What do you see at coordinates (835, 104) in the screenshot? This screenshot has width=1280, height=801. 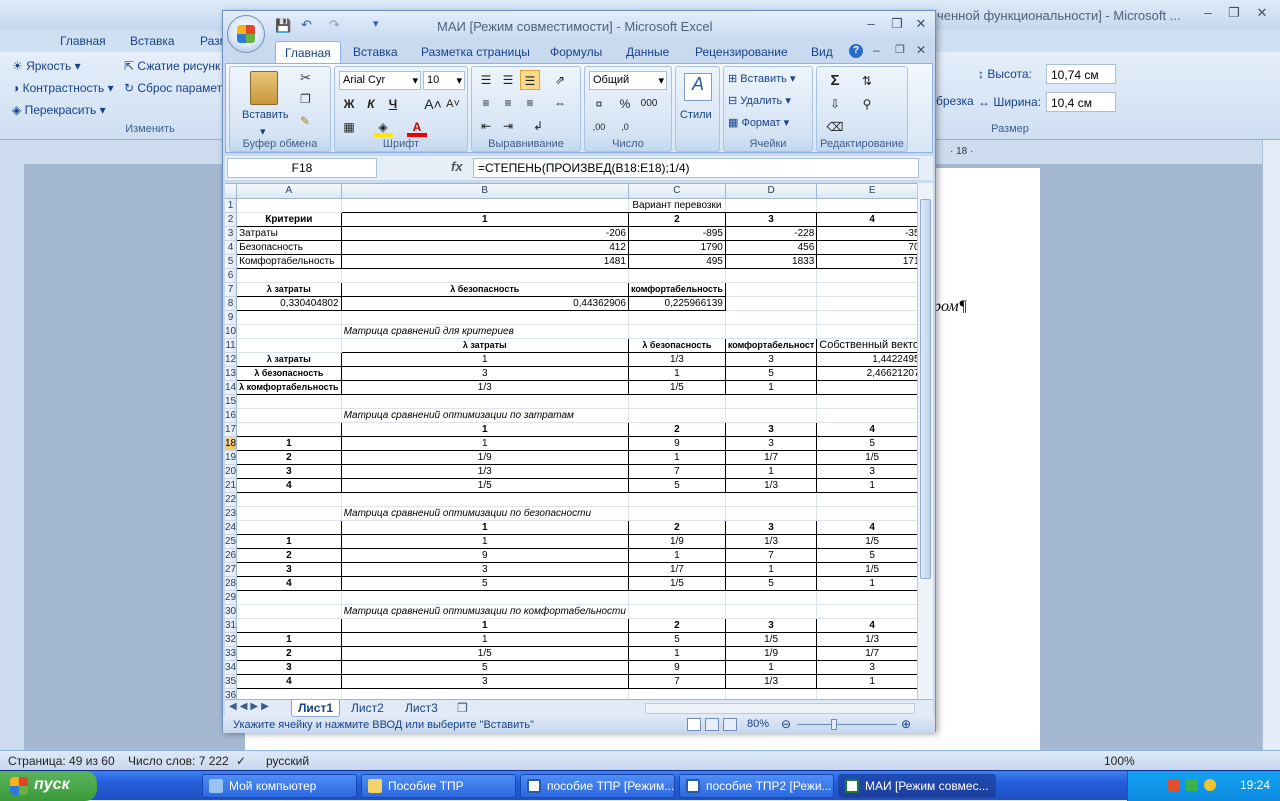 I see `fill-icon: ⇩` at bounding box center [835, 104].